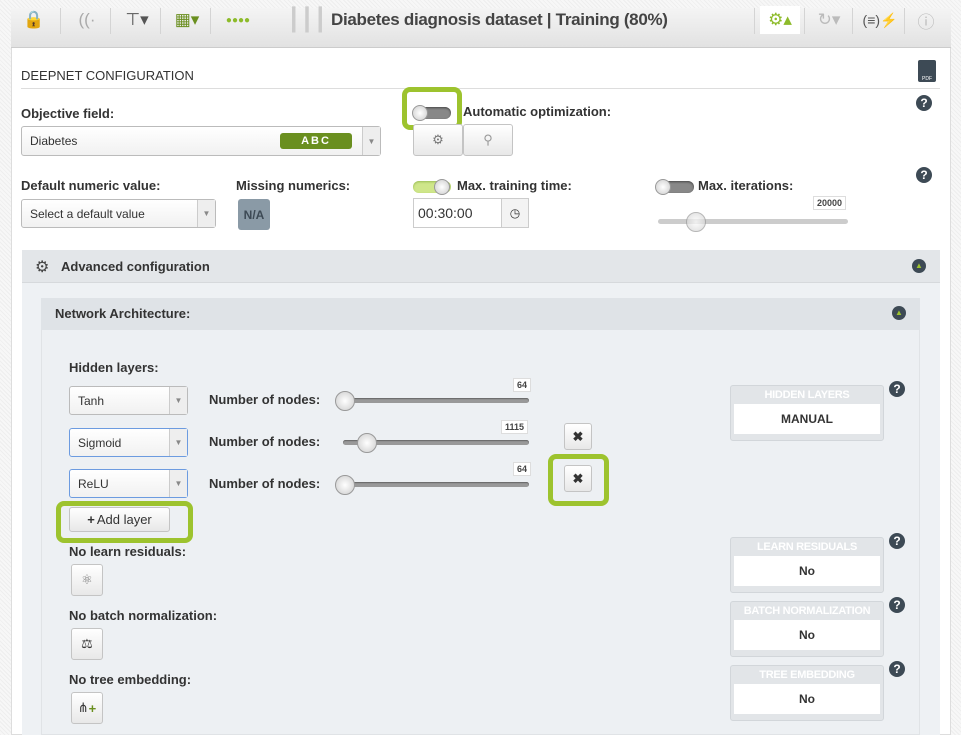 This screenshot has height=735, width=961. Describe the element at coordinates (201, 141) in the screenshot. I see `objective-select: Diabetes ABC ▼` at that location.